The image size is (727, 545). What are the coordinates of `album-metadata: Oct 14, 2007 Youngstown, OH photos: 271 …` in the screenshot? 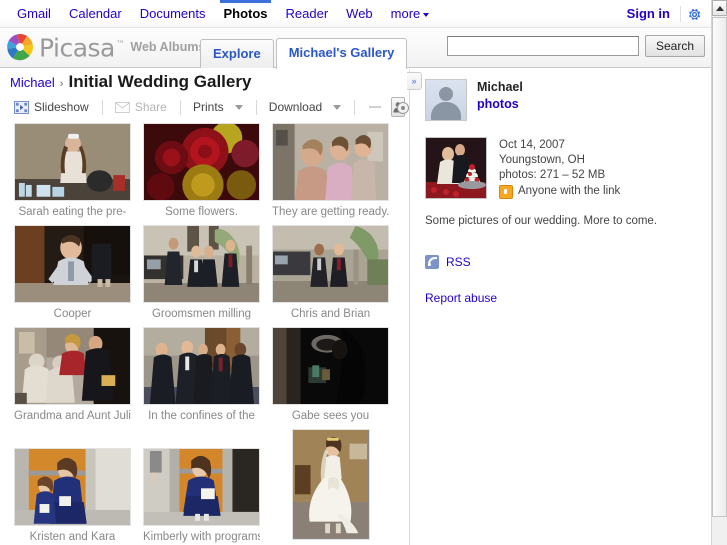 It's located at (559, 168).